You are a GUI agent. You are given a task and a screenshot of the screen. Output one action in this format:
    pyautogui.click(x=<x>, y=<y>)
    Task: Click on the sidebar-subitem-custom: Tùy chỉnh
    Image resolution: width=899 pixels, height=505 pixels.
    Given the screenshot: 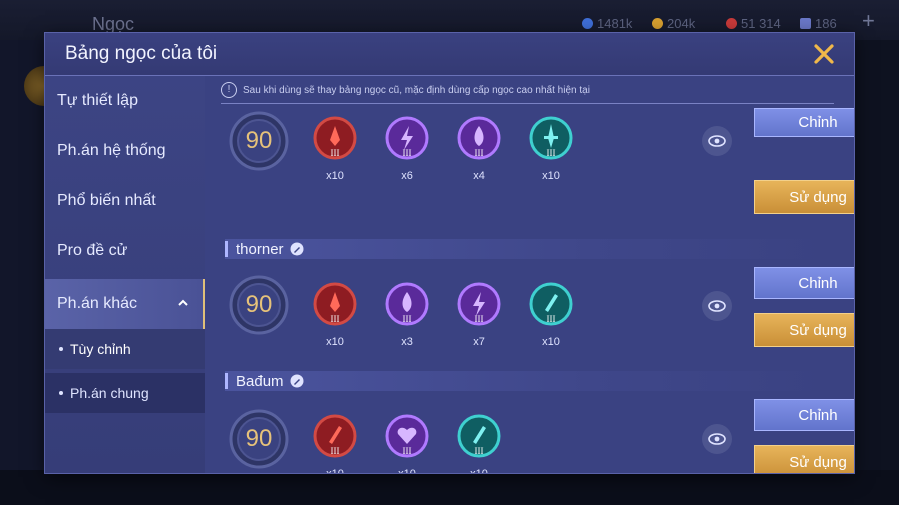 What is the action you would take?
    pyautogui.click(x=125, y=349)
    